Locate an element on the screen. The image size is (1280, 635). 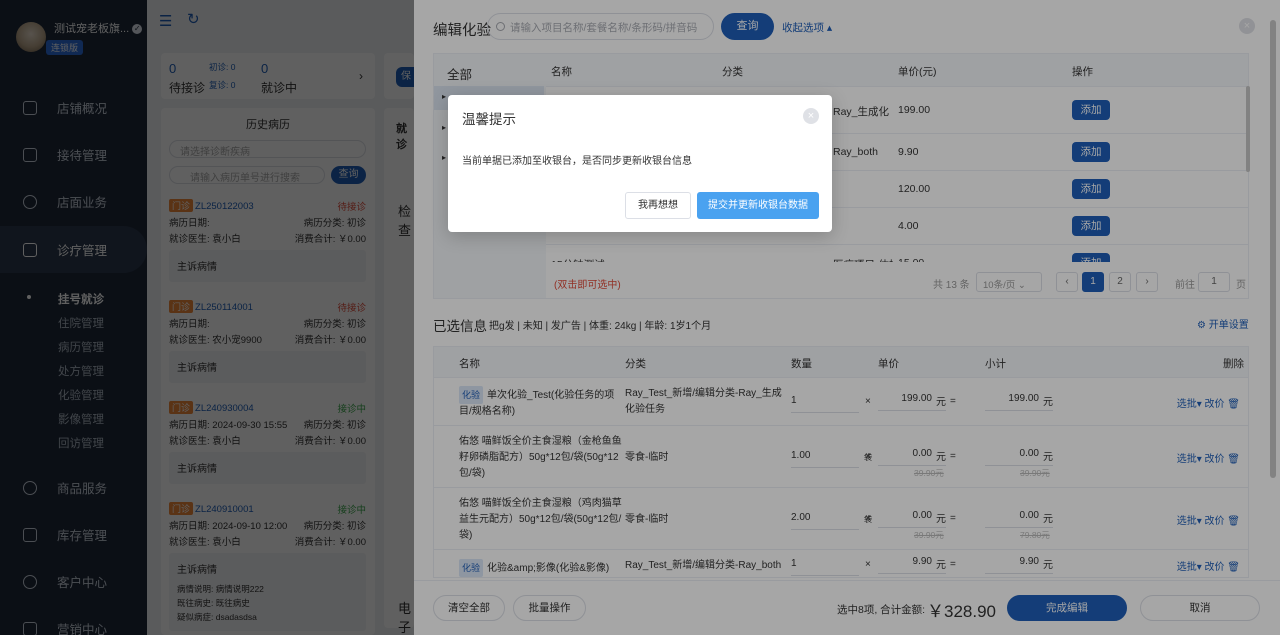
dialog-close-icon: × is located at coordinates (811, 116).